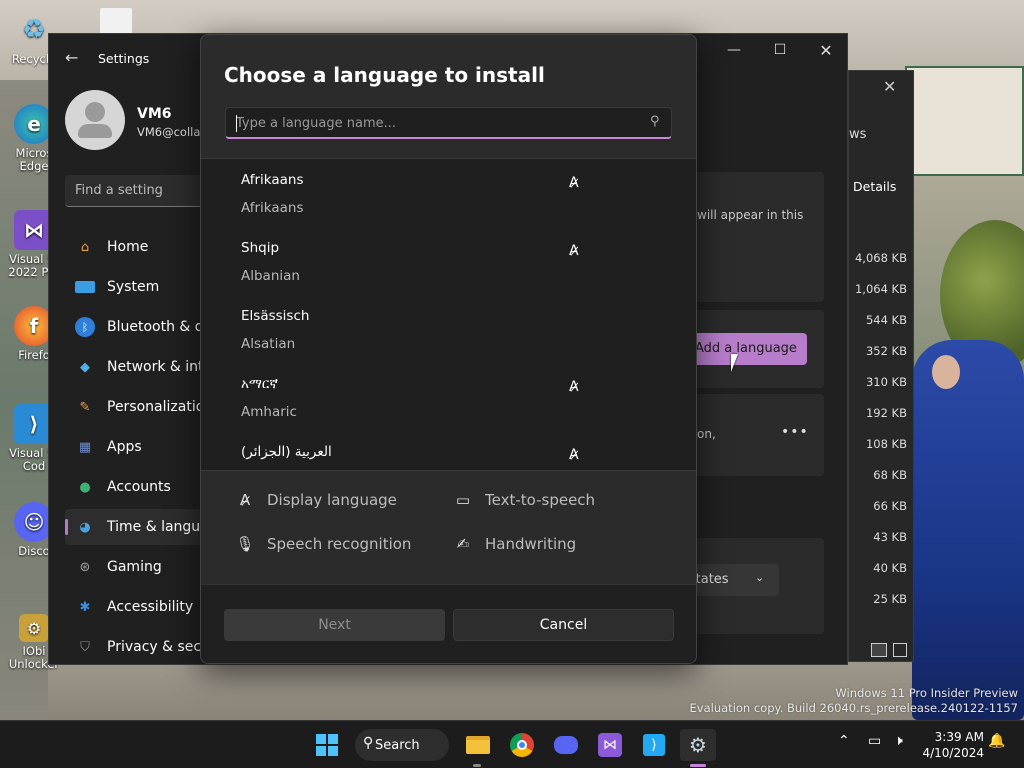  I want to click on notification-bell-icon: 🔔, so click(996, 741).